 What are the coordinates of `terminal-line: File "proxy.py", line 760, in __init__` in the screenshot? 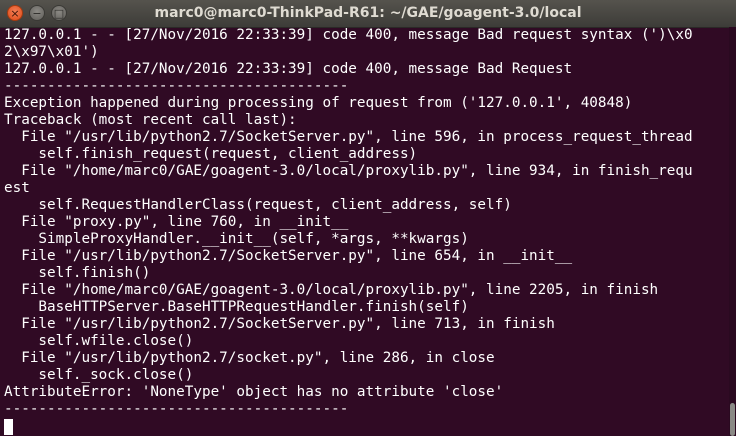 It's located at (176, 222).